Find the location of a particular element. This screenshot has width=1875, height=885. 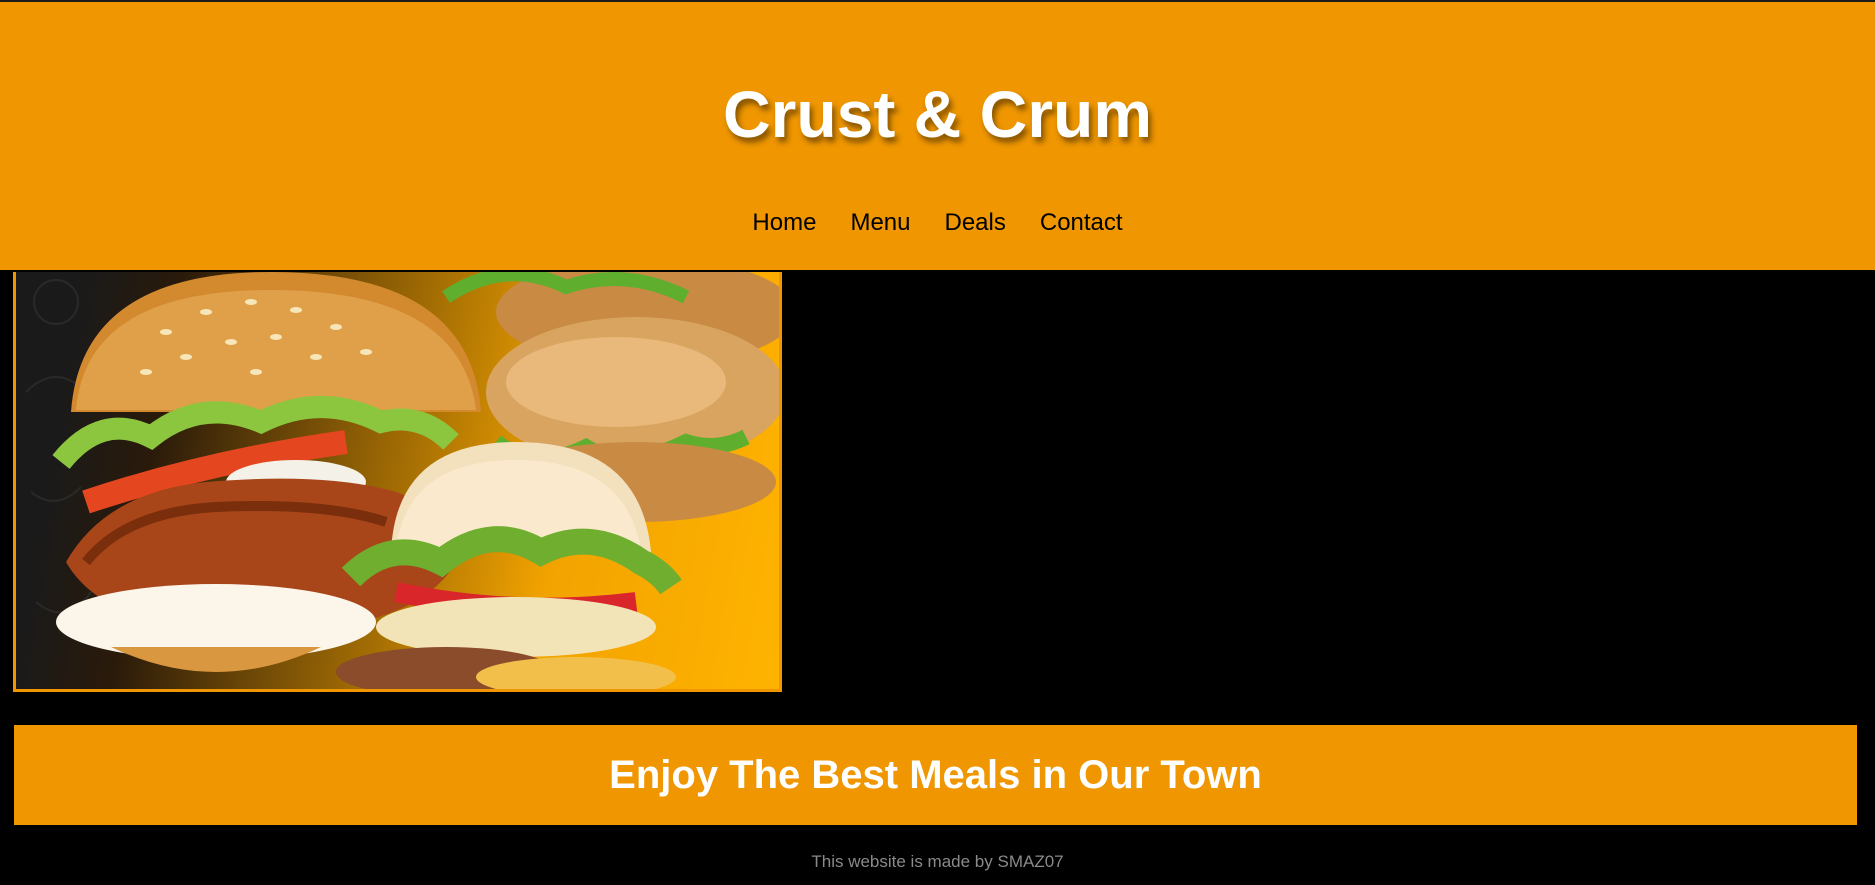

nav-deals-link: Deals is located at coordinates (975, 223).